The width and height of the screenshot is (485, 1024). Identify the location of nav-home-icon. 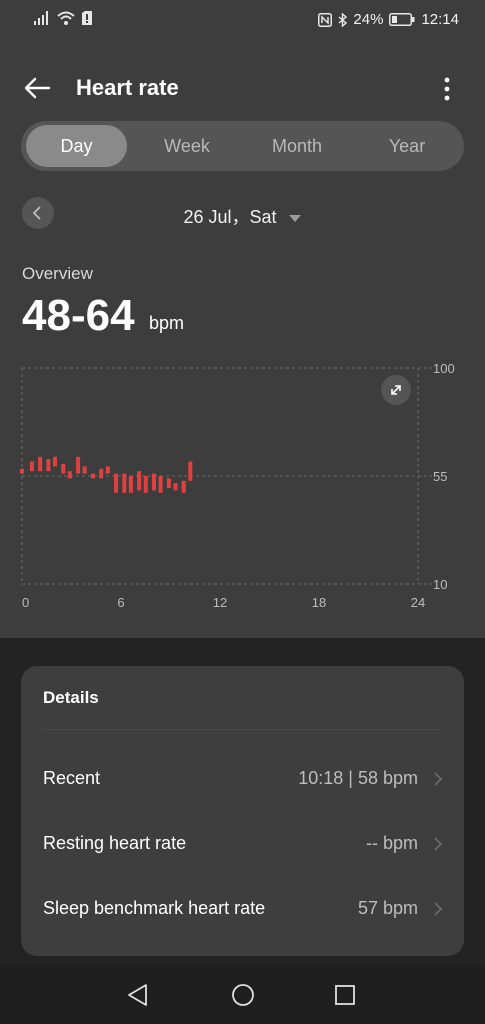
(243, 995).